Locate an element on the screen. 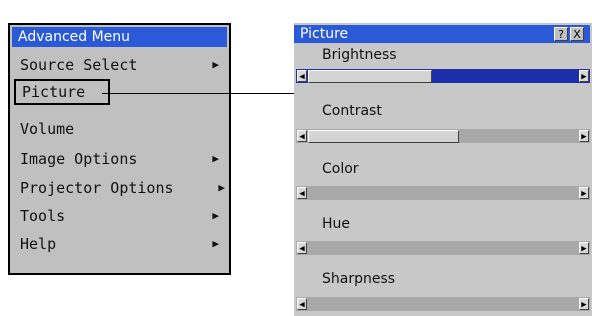  hue-slider: ◀ ▶ is located at coordinates (443, 248).